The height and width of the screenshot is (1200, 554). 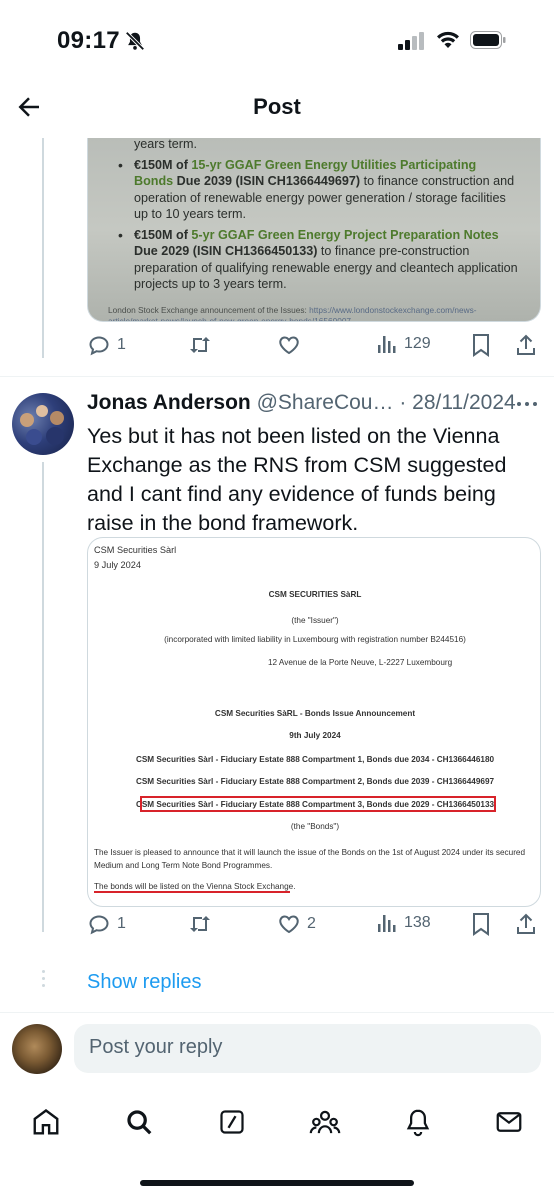 What do you see at coordinates (411, 41) in the screenshot?
I see `signal-icon` at bounding box center [411, 41].